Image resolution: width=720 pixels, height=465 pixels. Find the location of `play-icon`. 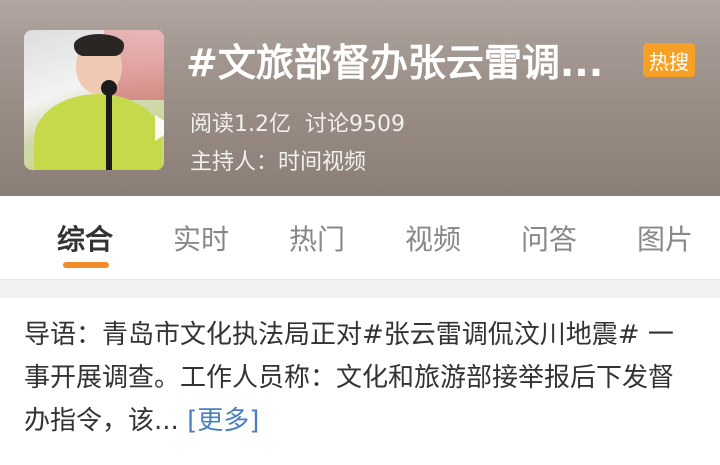

play-icon is located at coordinates (156, 128).